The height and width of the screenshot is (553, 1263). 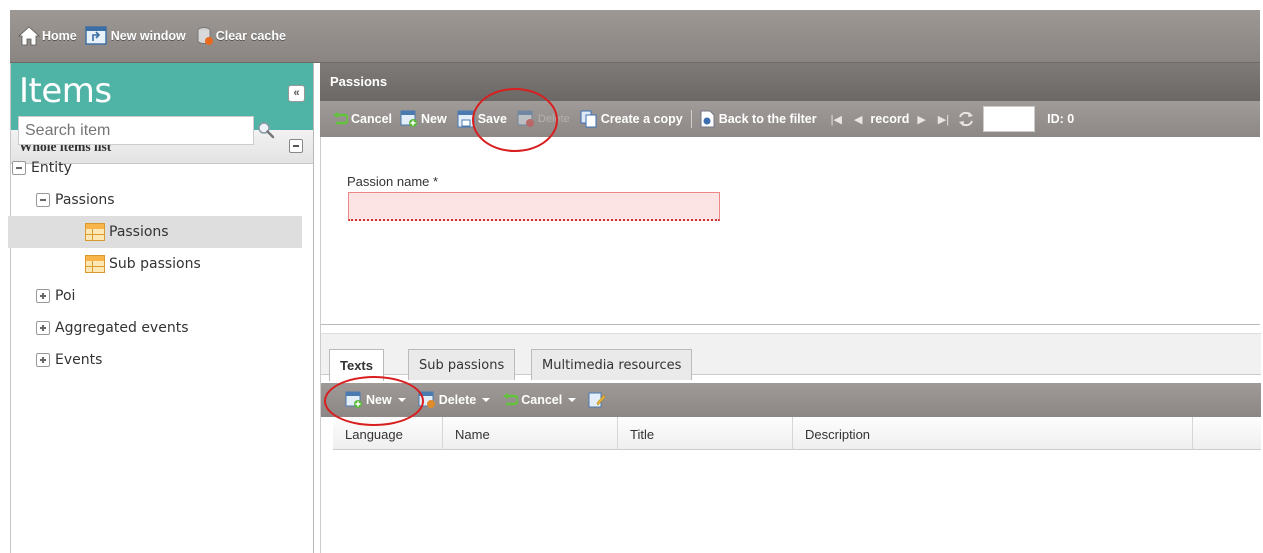 I want to click on search-item-input, so click(x=136, y=130).